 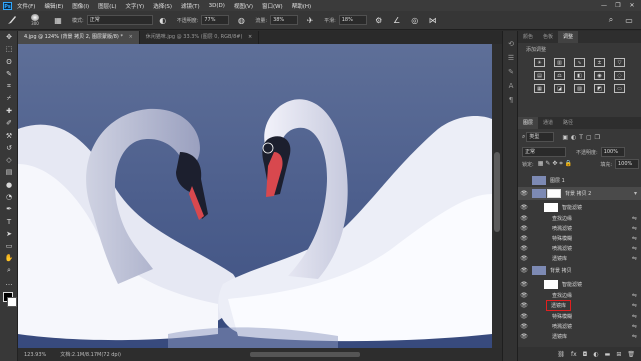 I want to click on brush-icon: ✐, so click(x=9, y=123).